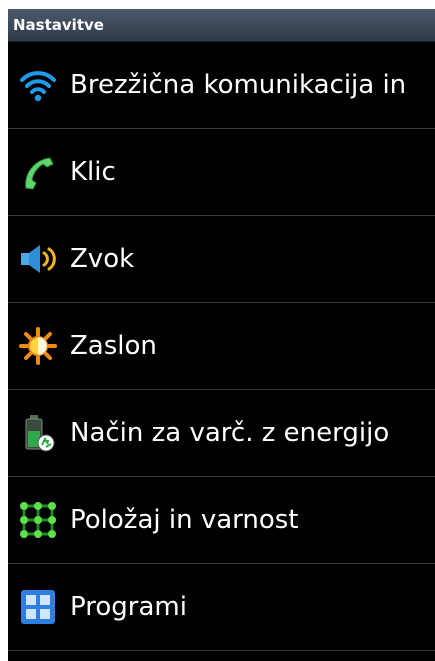 The image size is (435, 661). What do you see at coordinates (221, 607) in the screenshot?
I see `settings-item-applications: Programi` at bounding box center [221, 607].